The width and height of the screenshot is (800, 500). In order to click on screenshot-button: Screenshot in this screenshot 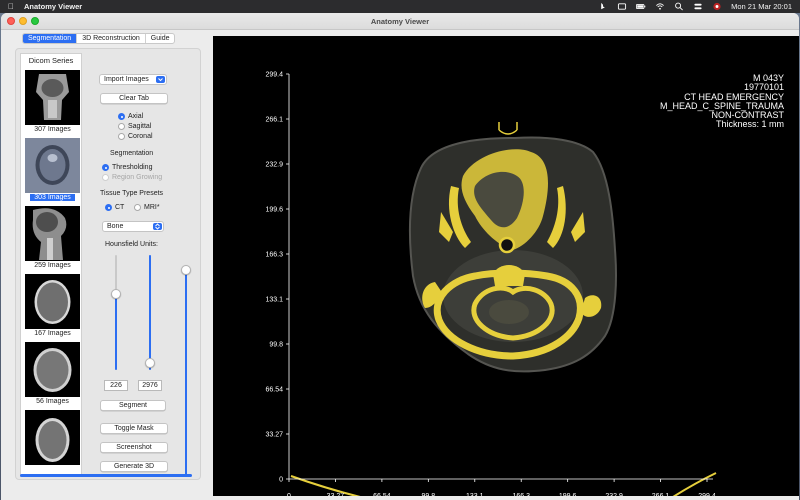, I will do `click(134, 447)`.